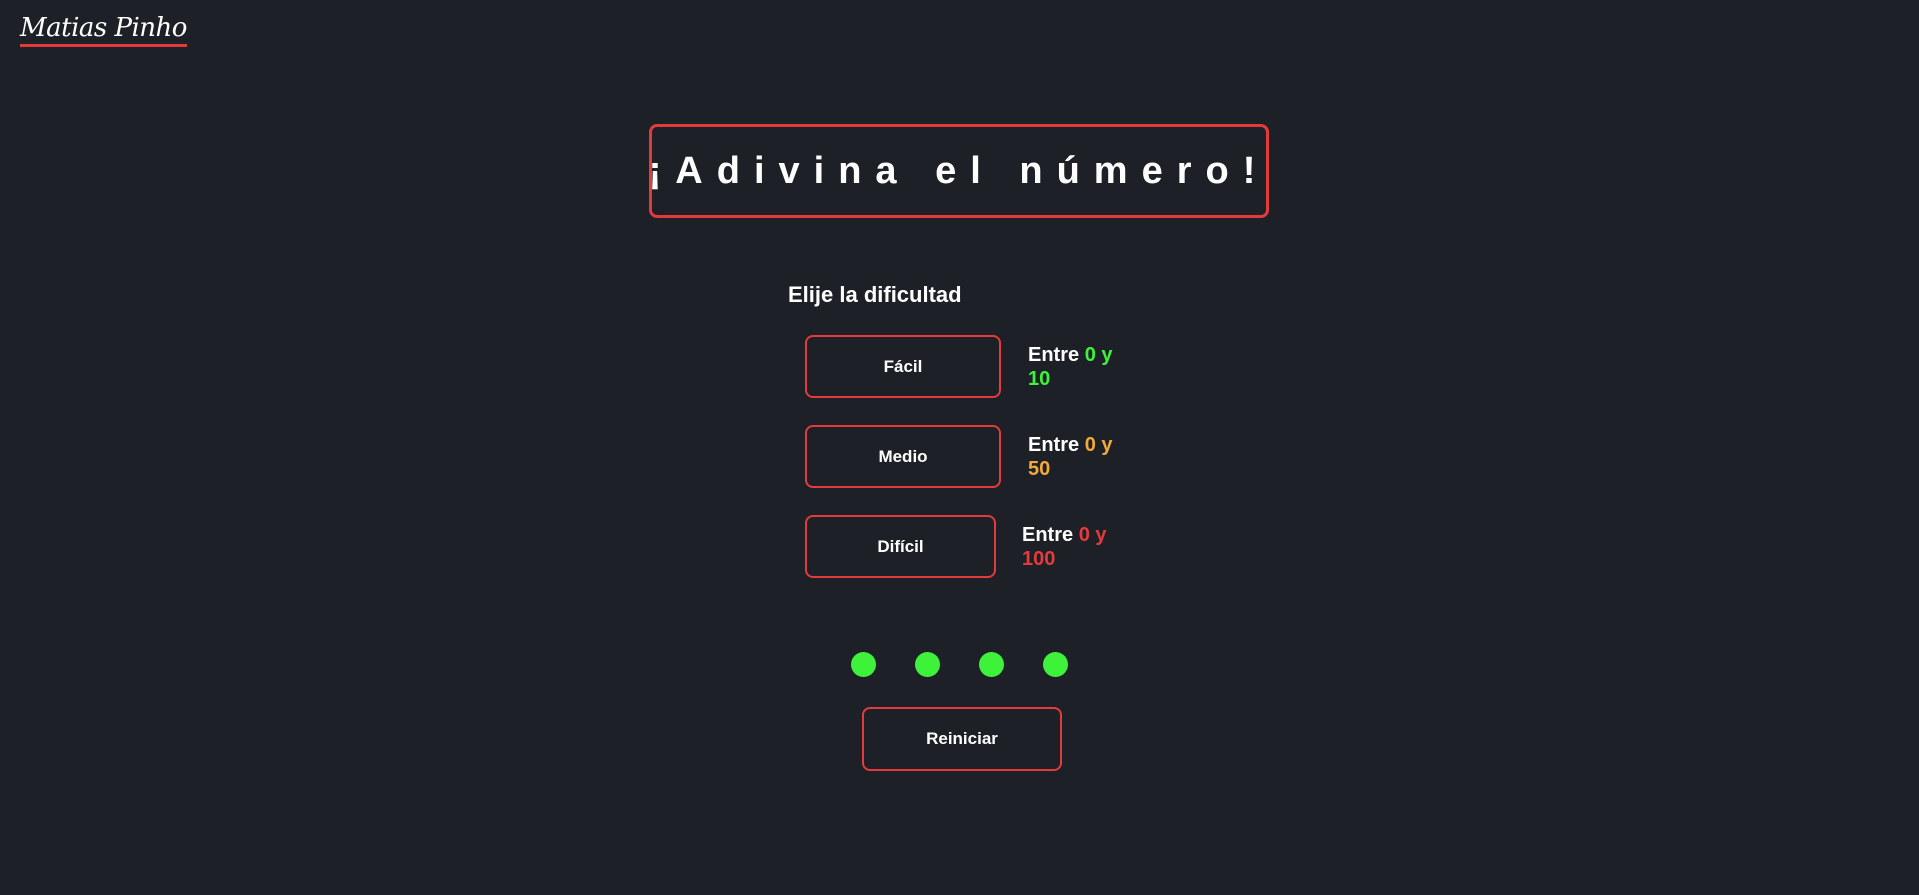 The width and height of the screenshot is (1919, 895). What do you see at coordinates (903, 456) in the screenshot?
I see `medium-button: Medio` at bounding box center [903, 456].